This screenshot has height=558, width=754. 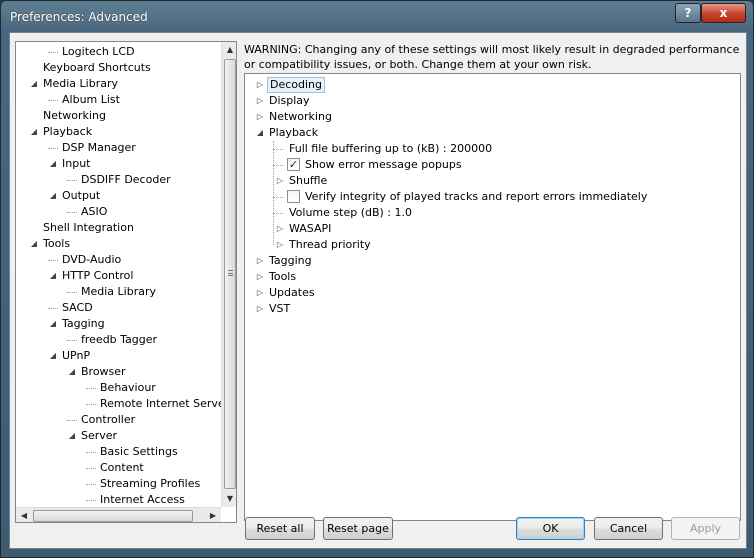 What do you see at coordinates (229, 499) in the screenshot?
I see `scroll-down-arrow-icon: ▼` at bounding box center [229, 499].